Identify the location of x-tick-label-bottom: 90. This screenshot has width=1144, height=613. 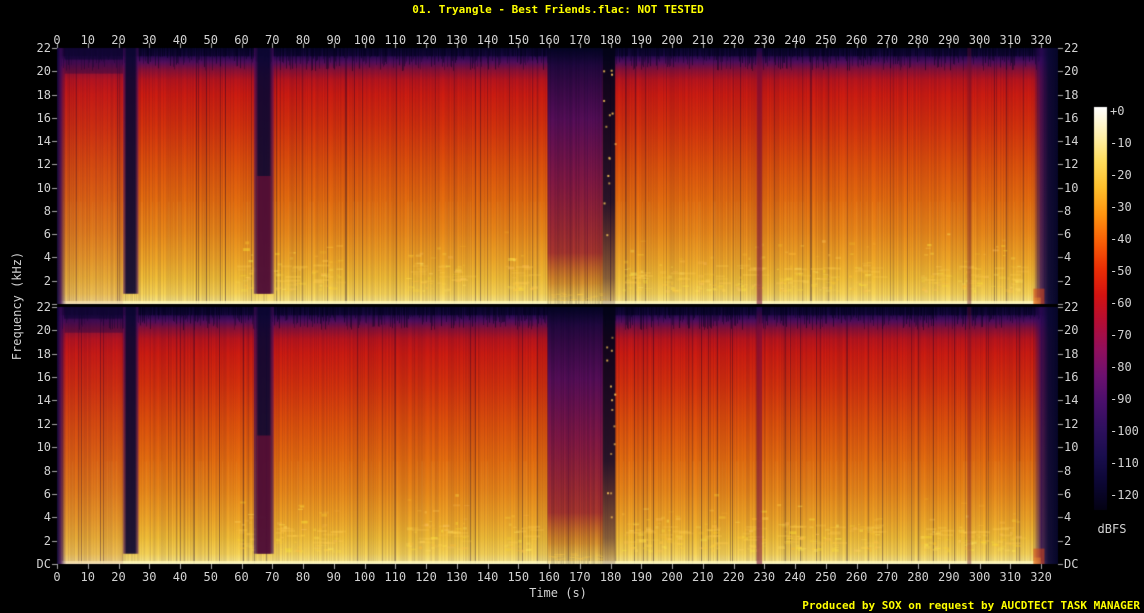
(333, 577).